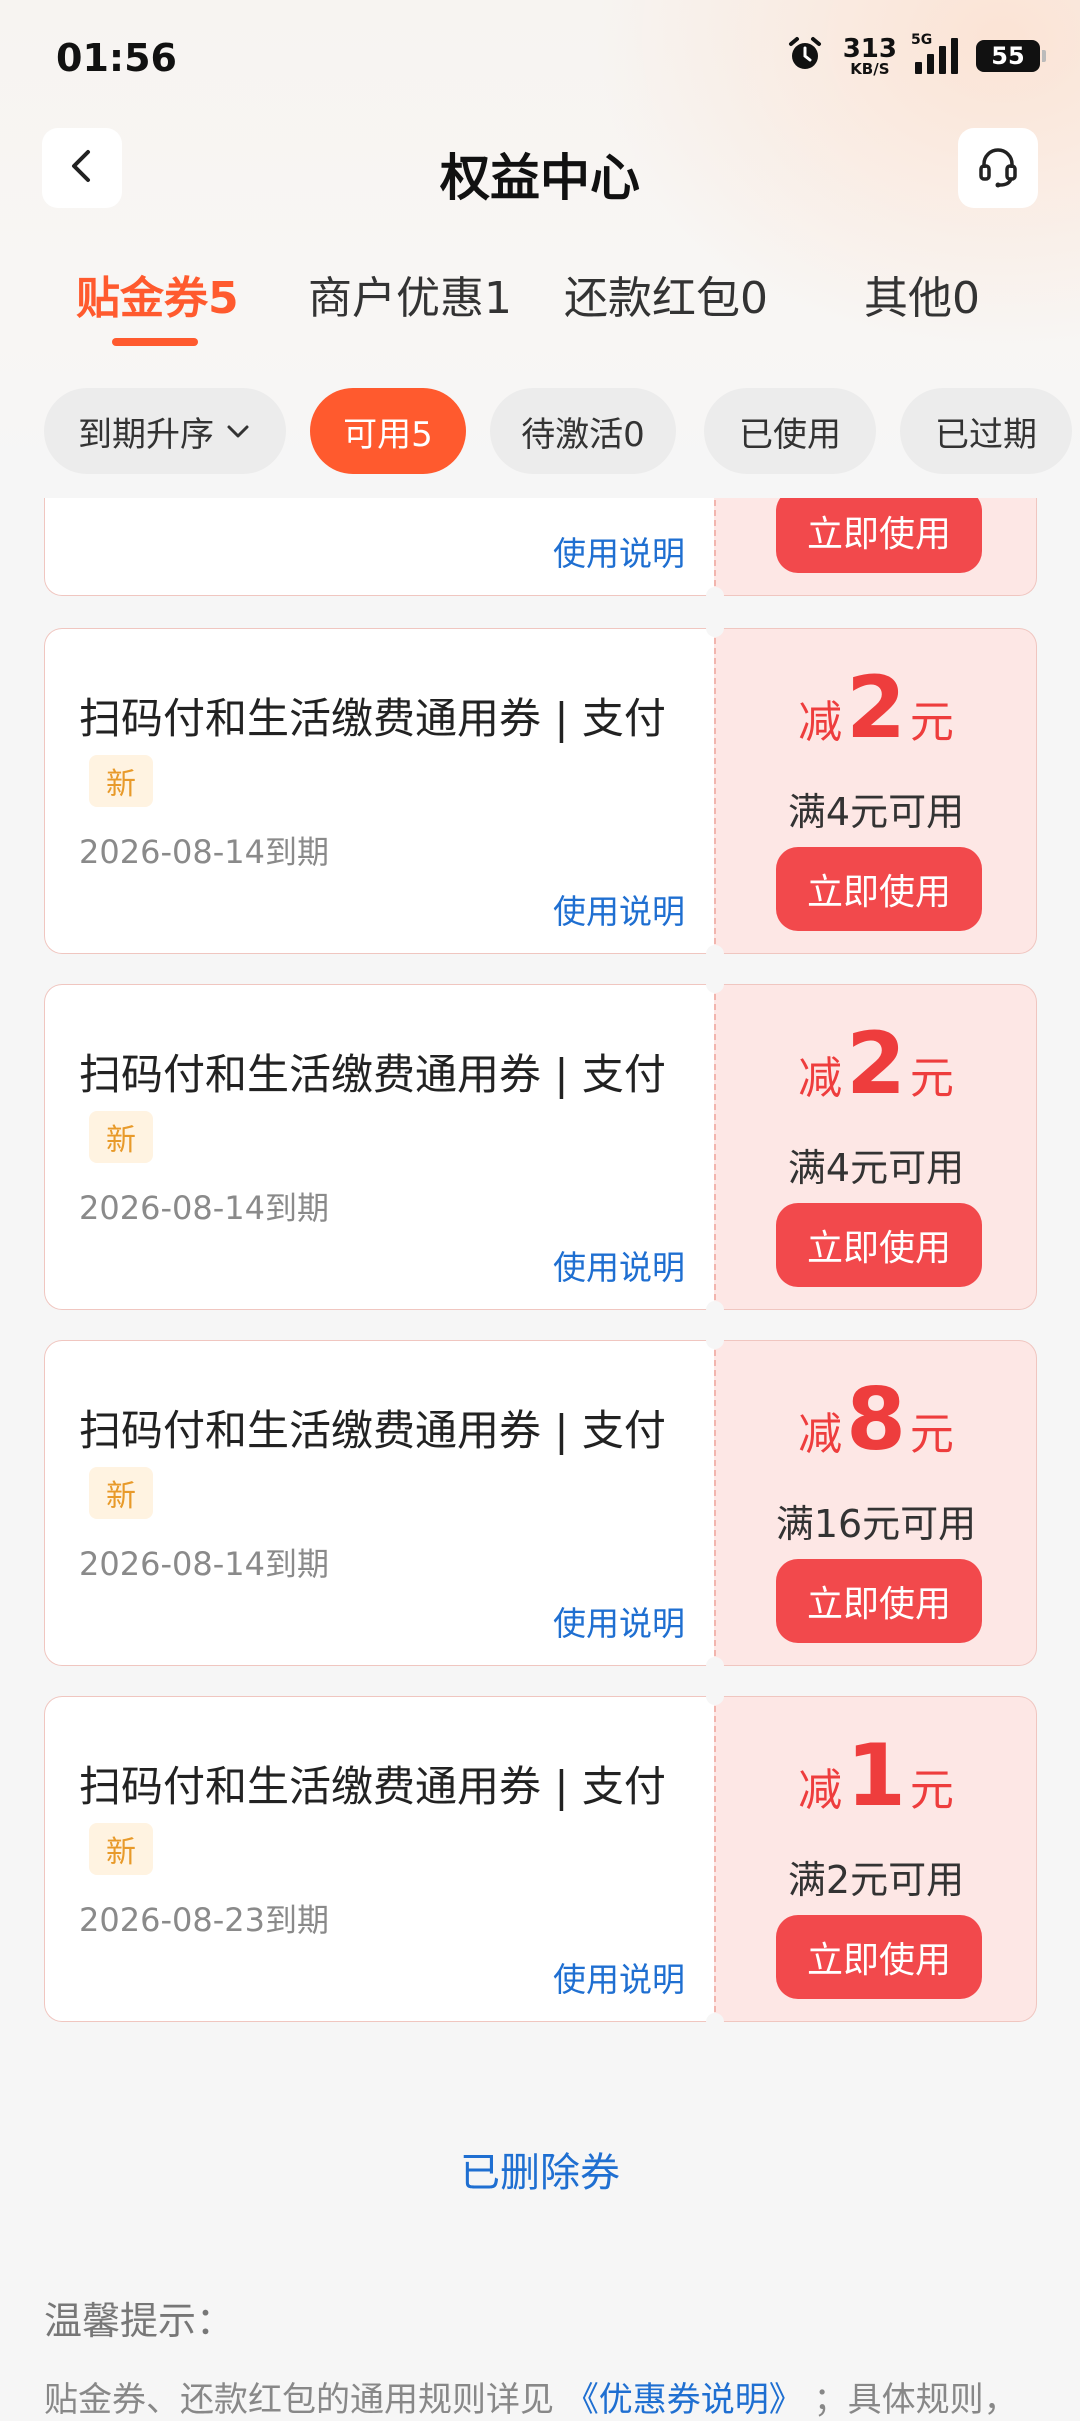 Image resolution: width=1080 pixels, height=2421 pixels. What do you see at coordinates (583, 431) in the screenshot?
I see `chip-pending-activation: 待激活0` at bounding box center [583, 431].